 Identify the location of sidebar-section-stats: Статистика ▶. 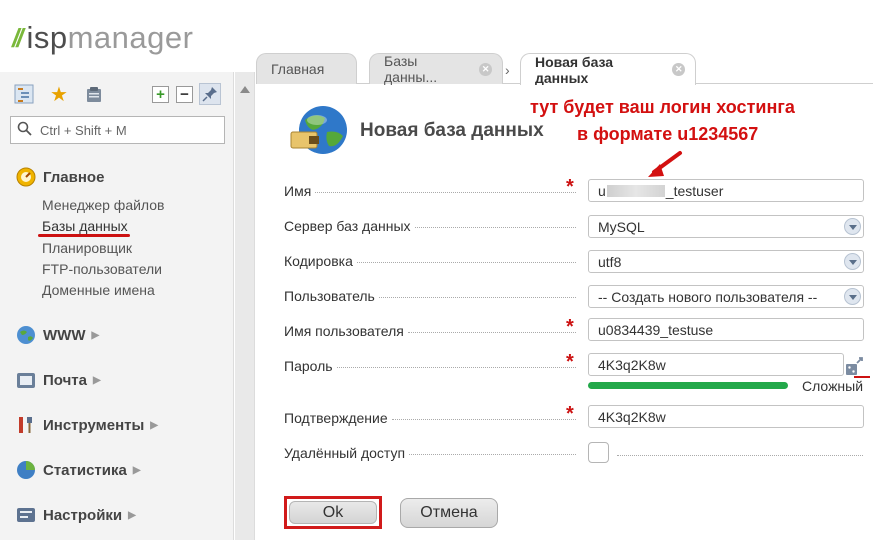
(78, 470).